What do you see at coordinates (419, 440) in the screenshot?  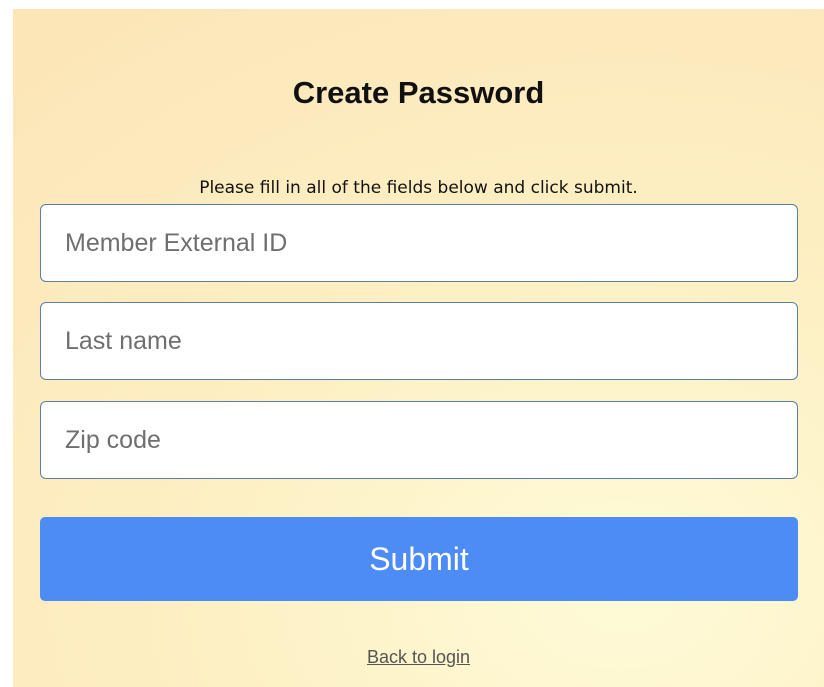 I see `zip-code-input` at bounding box center [419, 440].